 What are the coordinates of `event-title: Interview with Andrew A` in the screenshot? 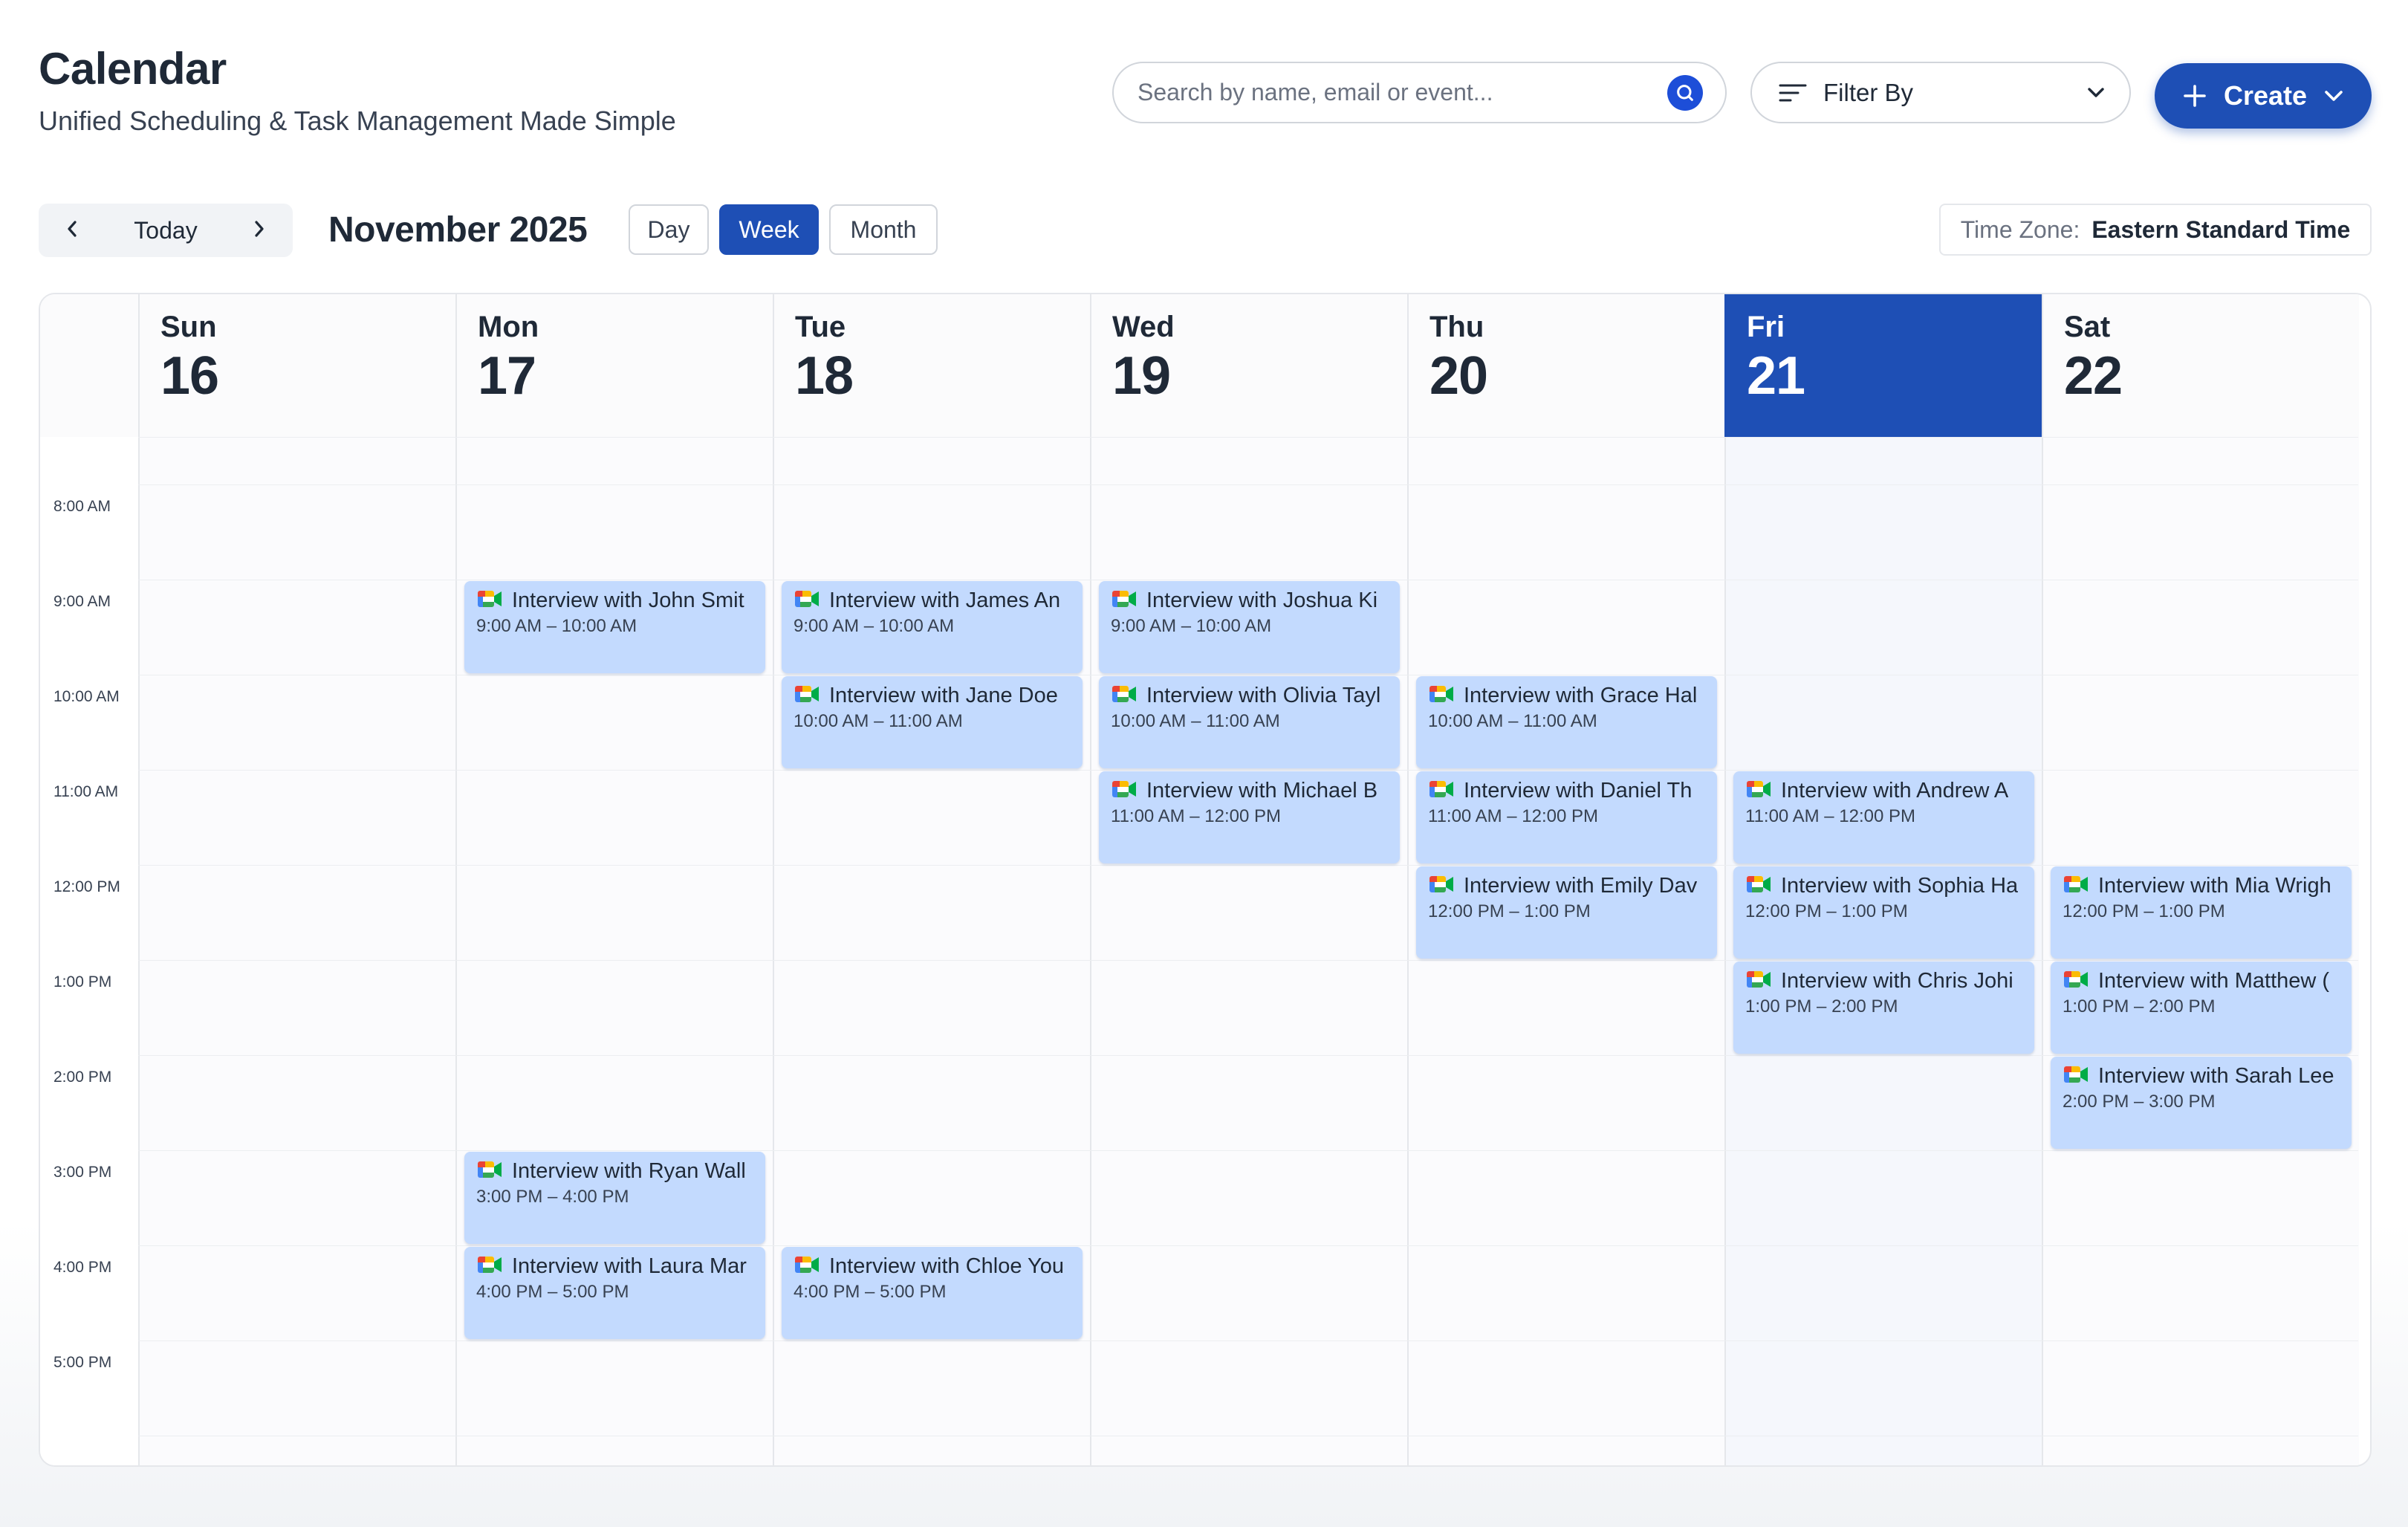 It's located at (1895, 791).